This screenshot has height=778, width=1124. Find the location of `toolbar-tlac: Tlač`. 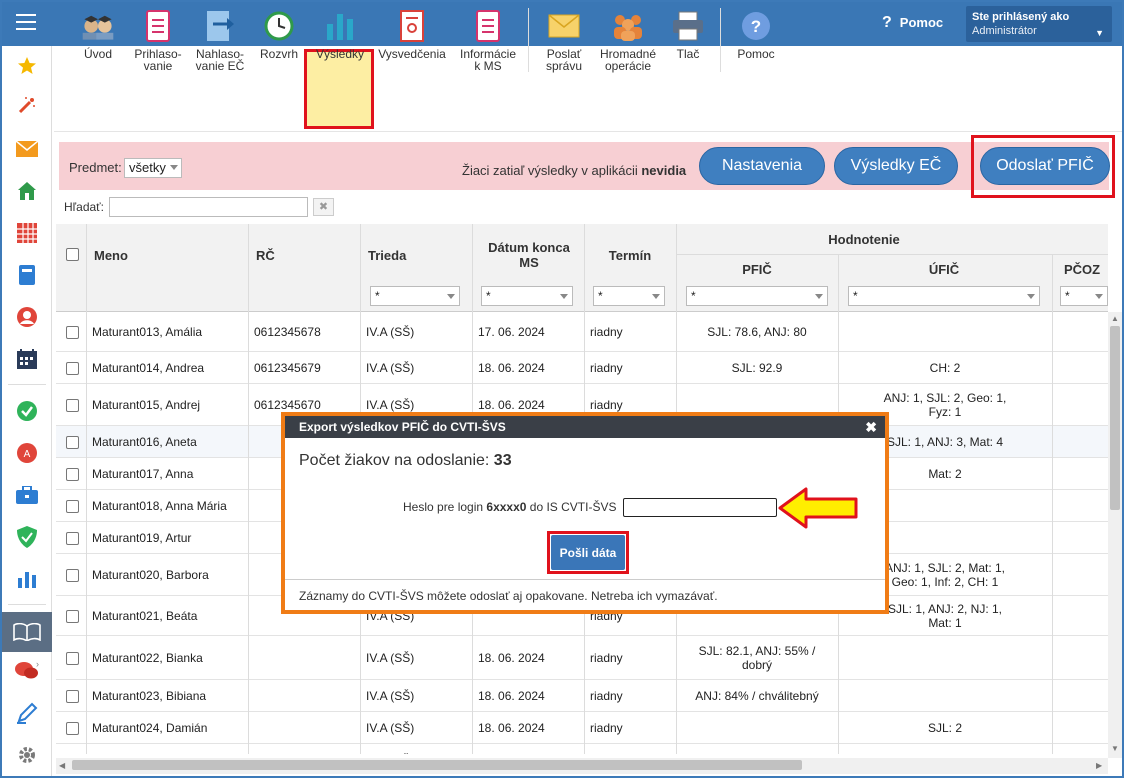

toolbar-tlac: Tlač is located at coordinates (688, 35).